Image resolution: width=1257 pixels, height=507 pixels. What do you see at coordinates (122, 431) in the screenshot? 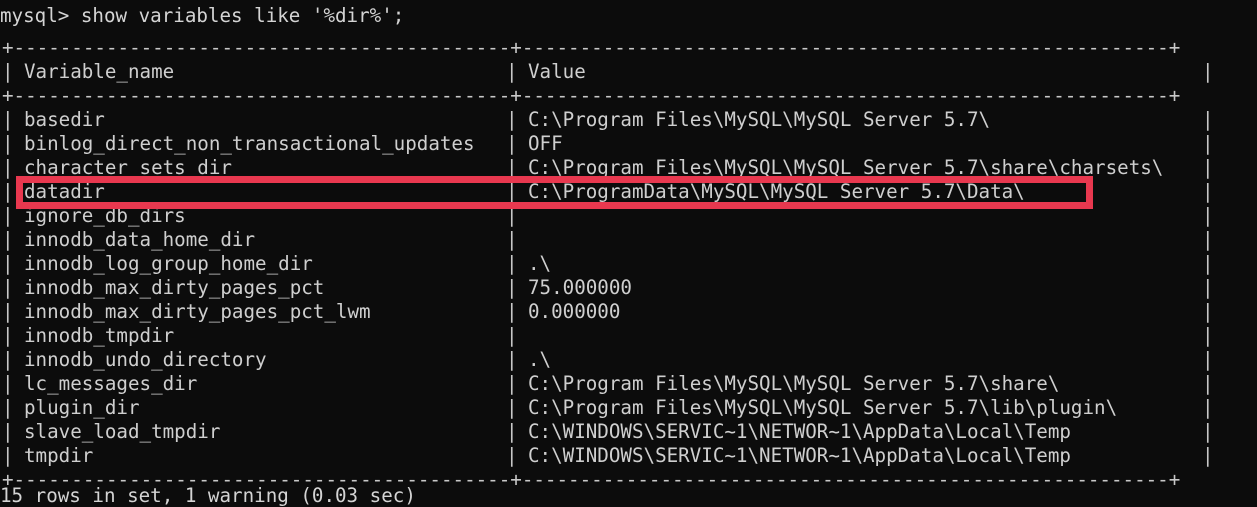
I see `cell-variable-name: slave_load_tmpdir` at bounding box center [122, 431].